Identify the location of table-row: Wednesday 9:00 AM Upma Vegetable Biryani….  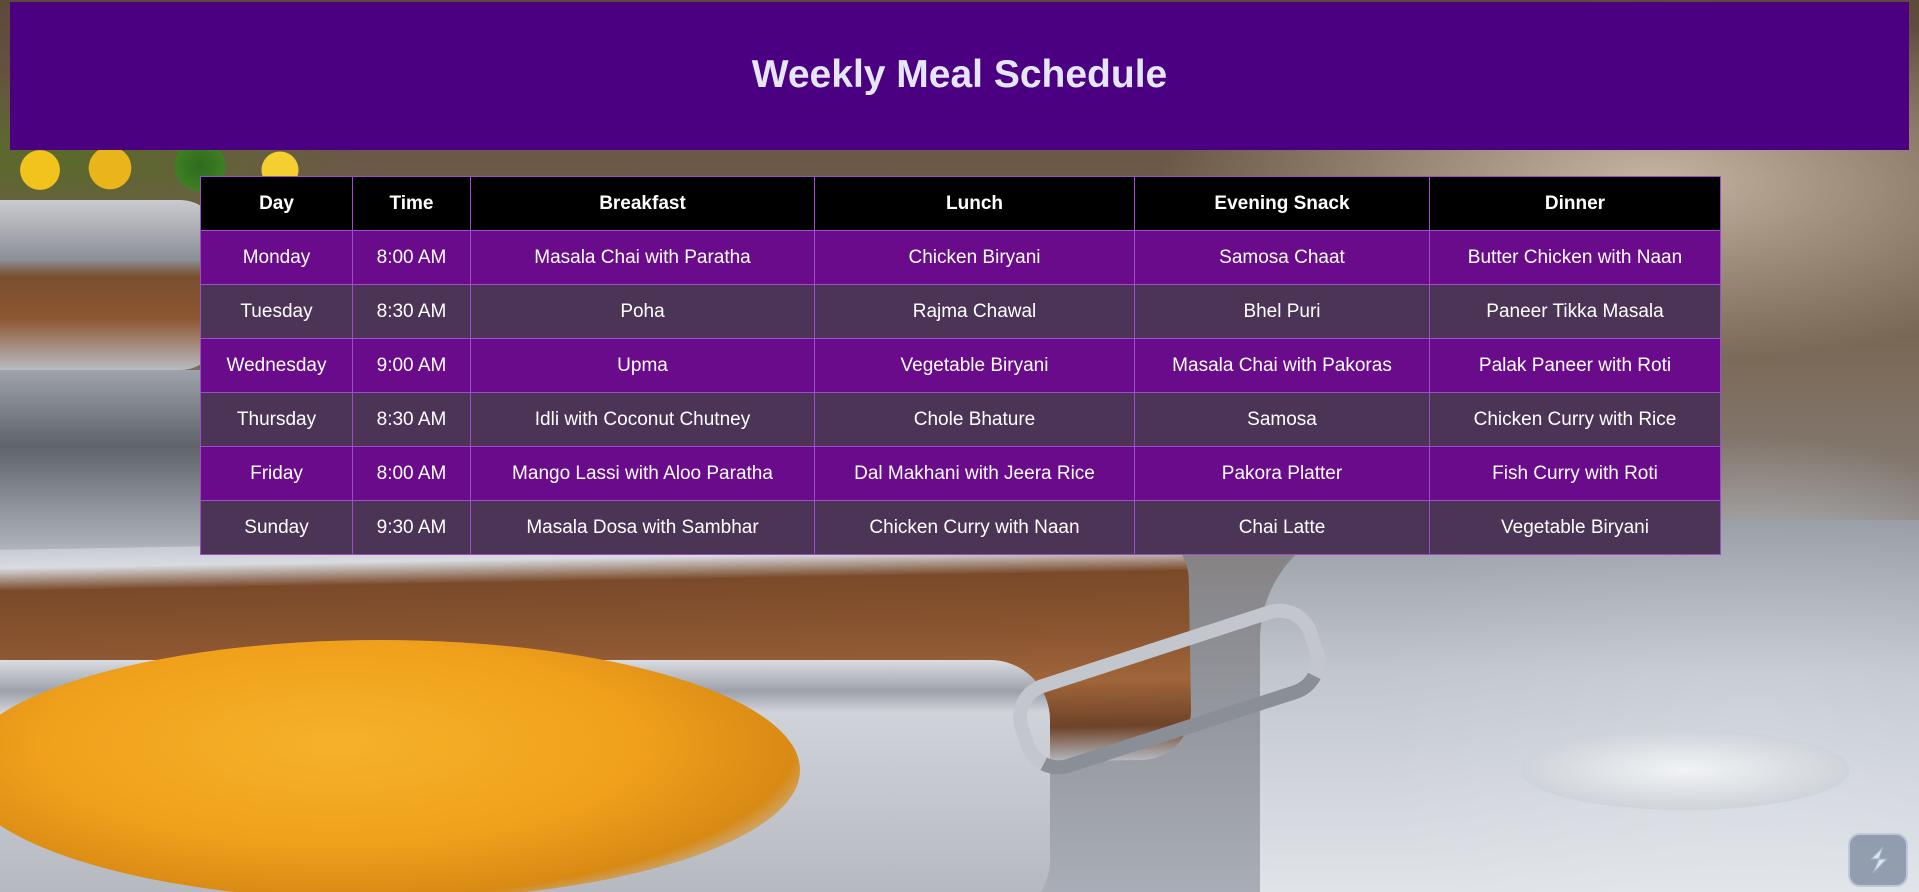
(960, 365).